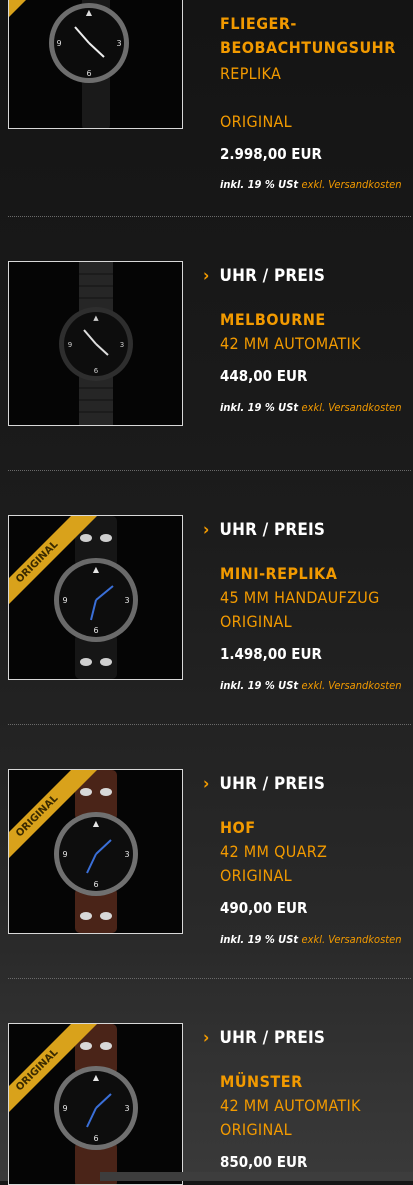 The height and width of the screenshot is (1185, 413). I want to click on product-price: 448,00 EUR, so click(264, 376).